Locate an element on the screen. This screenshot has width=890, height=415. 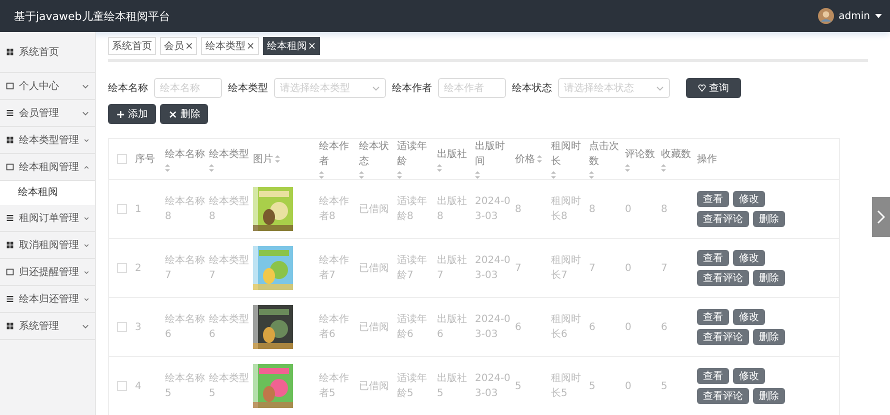
sidebar-item: 系统首页 is located at coordinates (47, 52).